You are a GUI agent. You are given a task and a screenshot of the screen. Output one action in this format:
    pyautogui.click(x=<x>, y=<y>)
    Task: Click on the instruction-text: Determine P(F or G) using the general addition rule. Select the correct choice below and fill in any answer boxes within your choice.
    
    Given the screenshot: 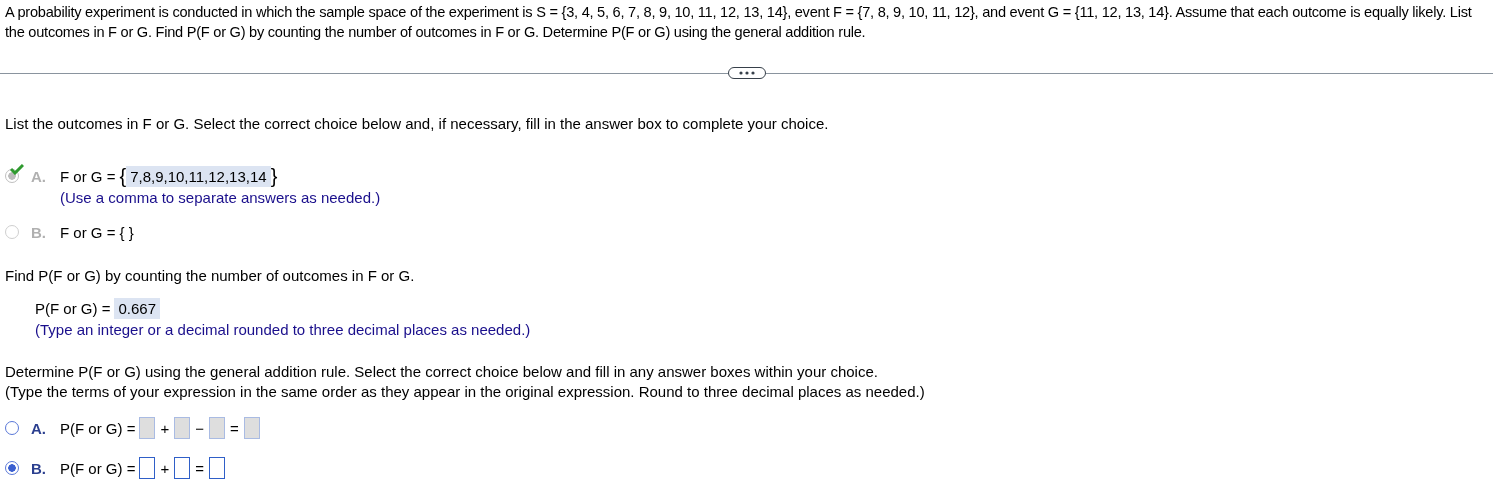 What is the action you would take?
    pyautogui.click(x=442, y=372)
    